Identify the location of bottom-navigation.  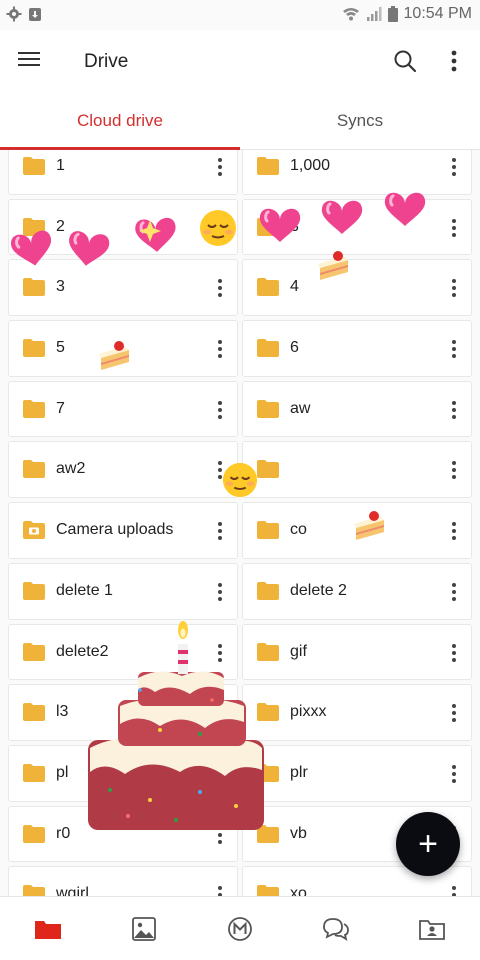
(240, 928).